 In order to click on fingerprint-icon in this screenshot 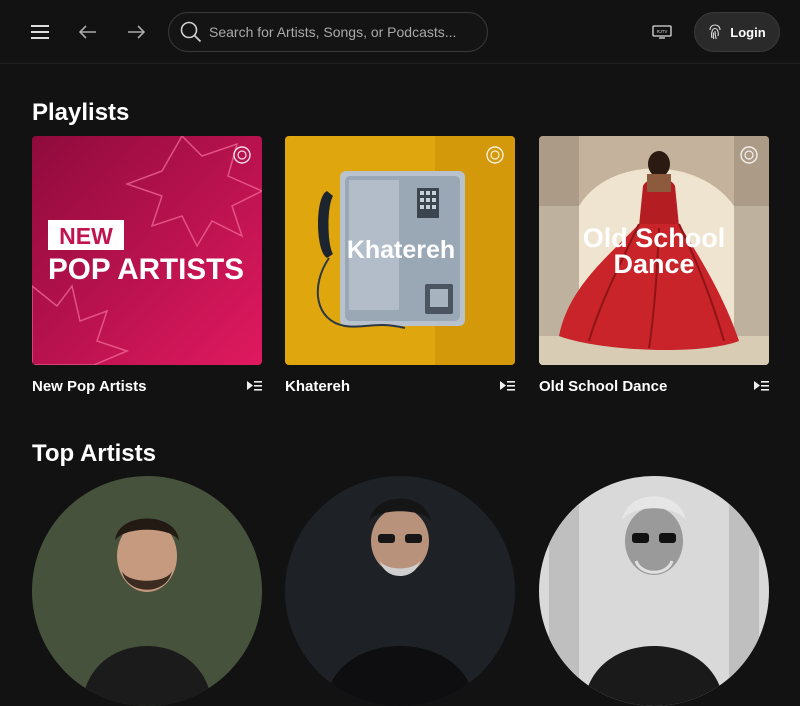, I will do `click(715, 32)`.